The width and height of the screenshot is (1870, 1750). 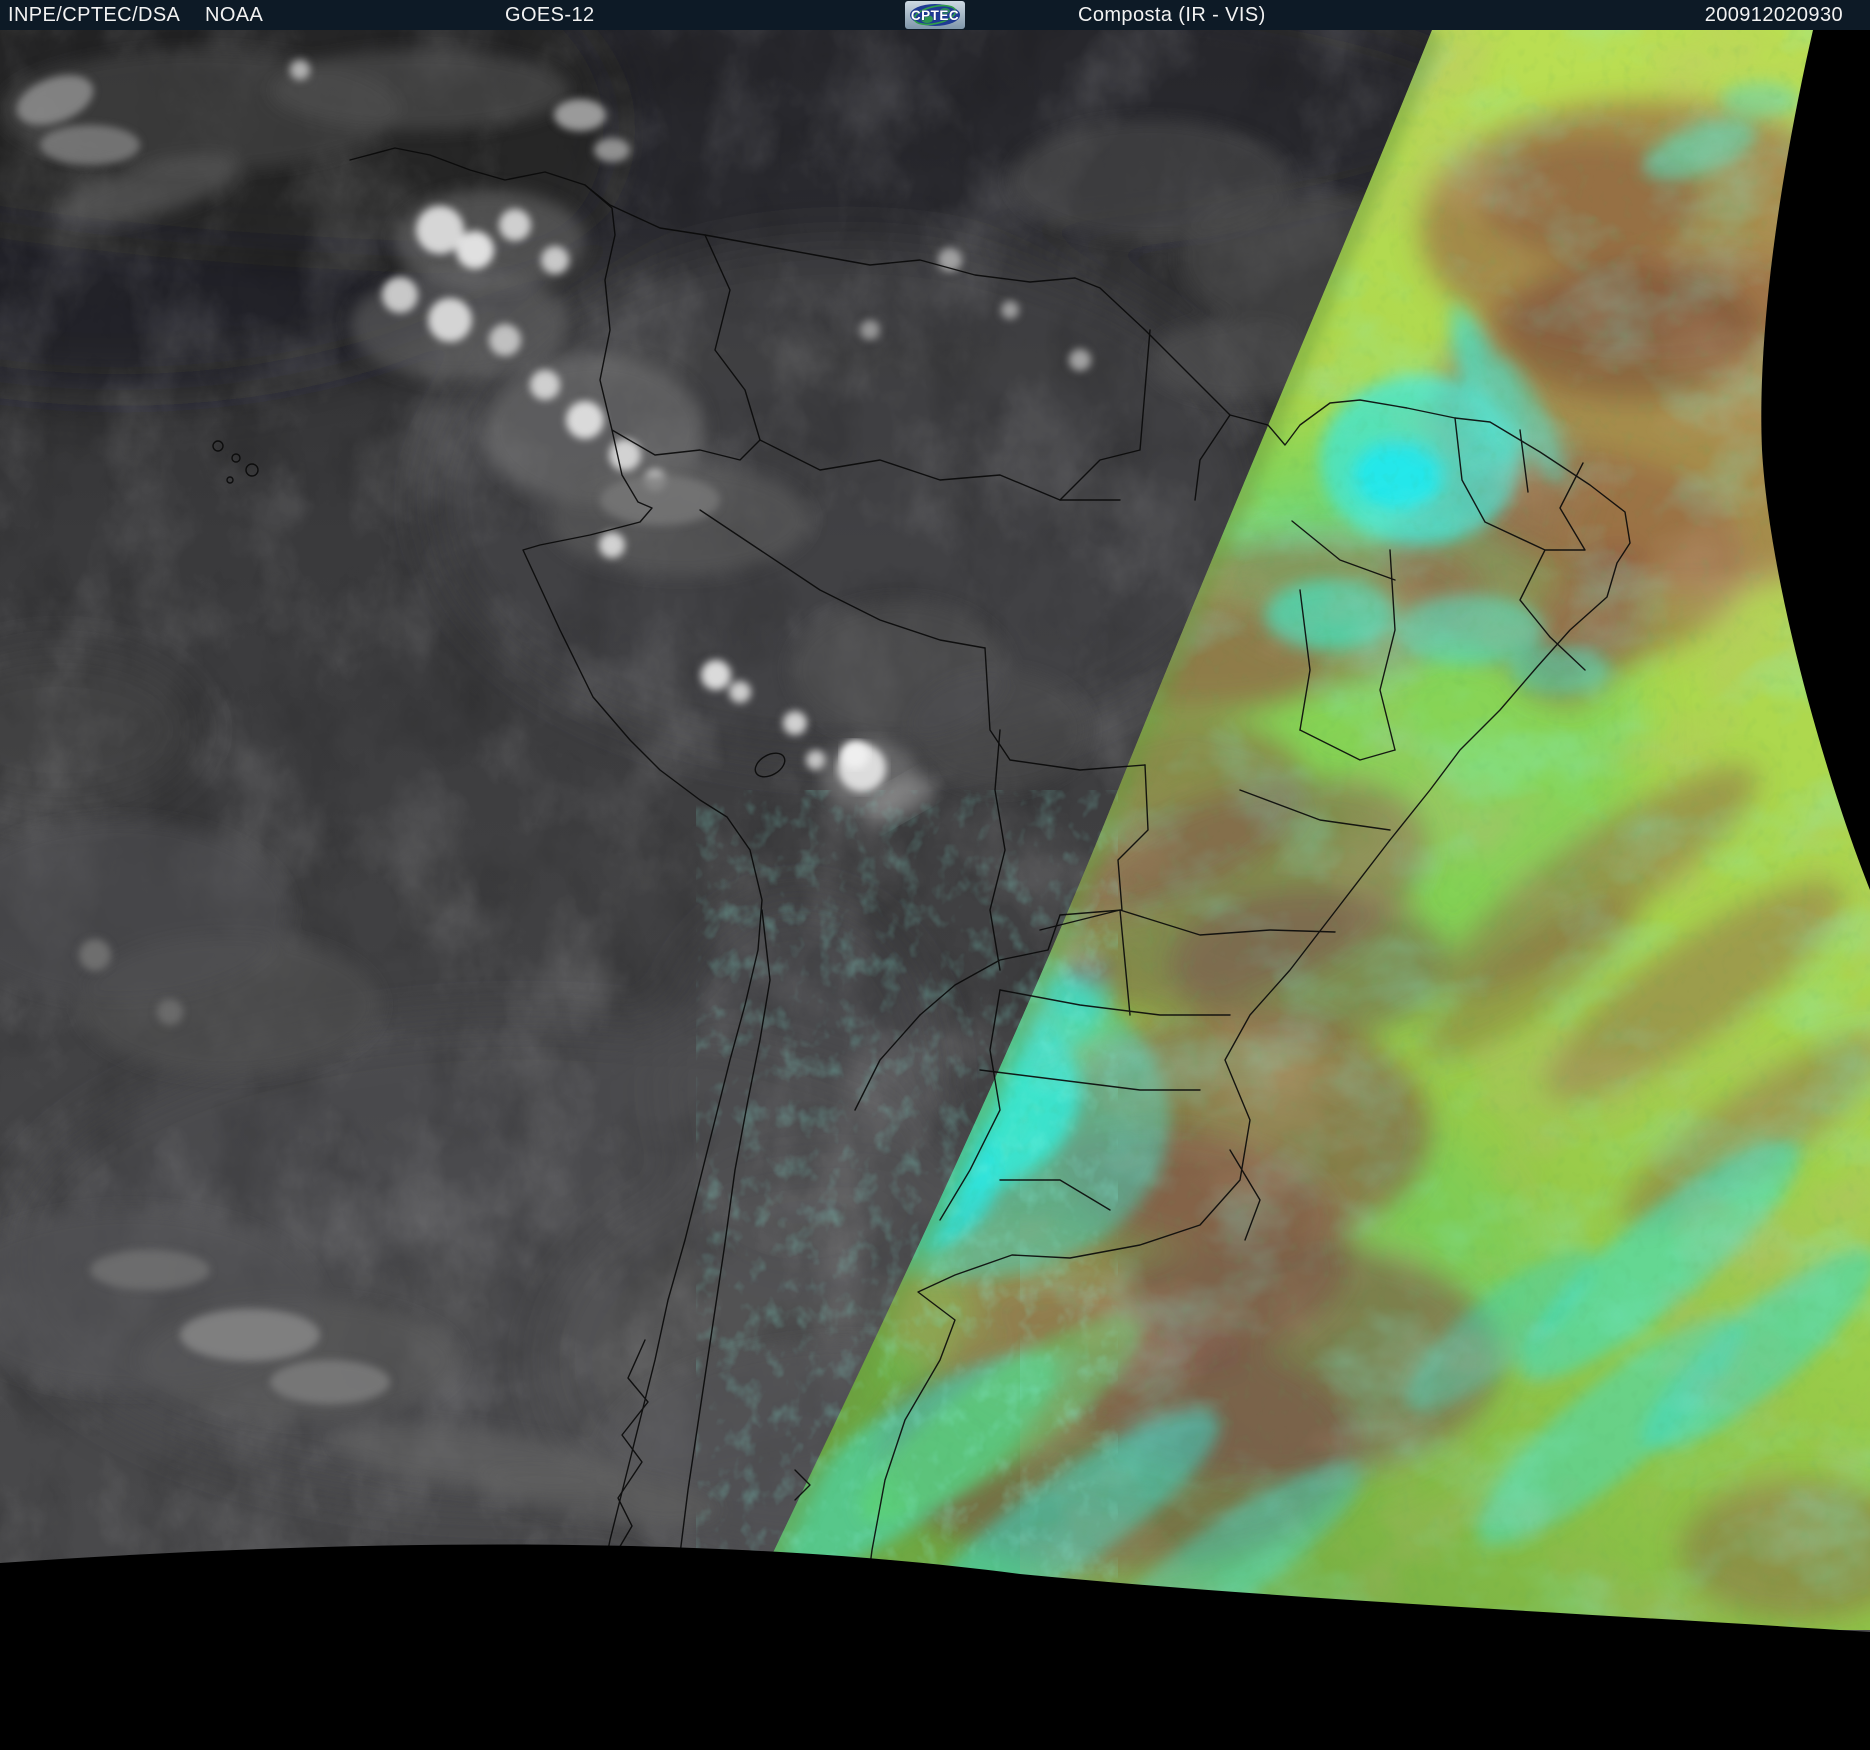 What do you see at coordinates (234, 15) in the screenshot?
I see `noaa-label: NOAA` at bounding box center [234, 15].